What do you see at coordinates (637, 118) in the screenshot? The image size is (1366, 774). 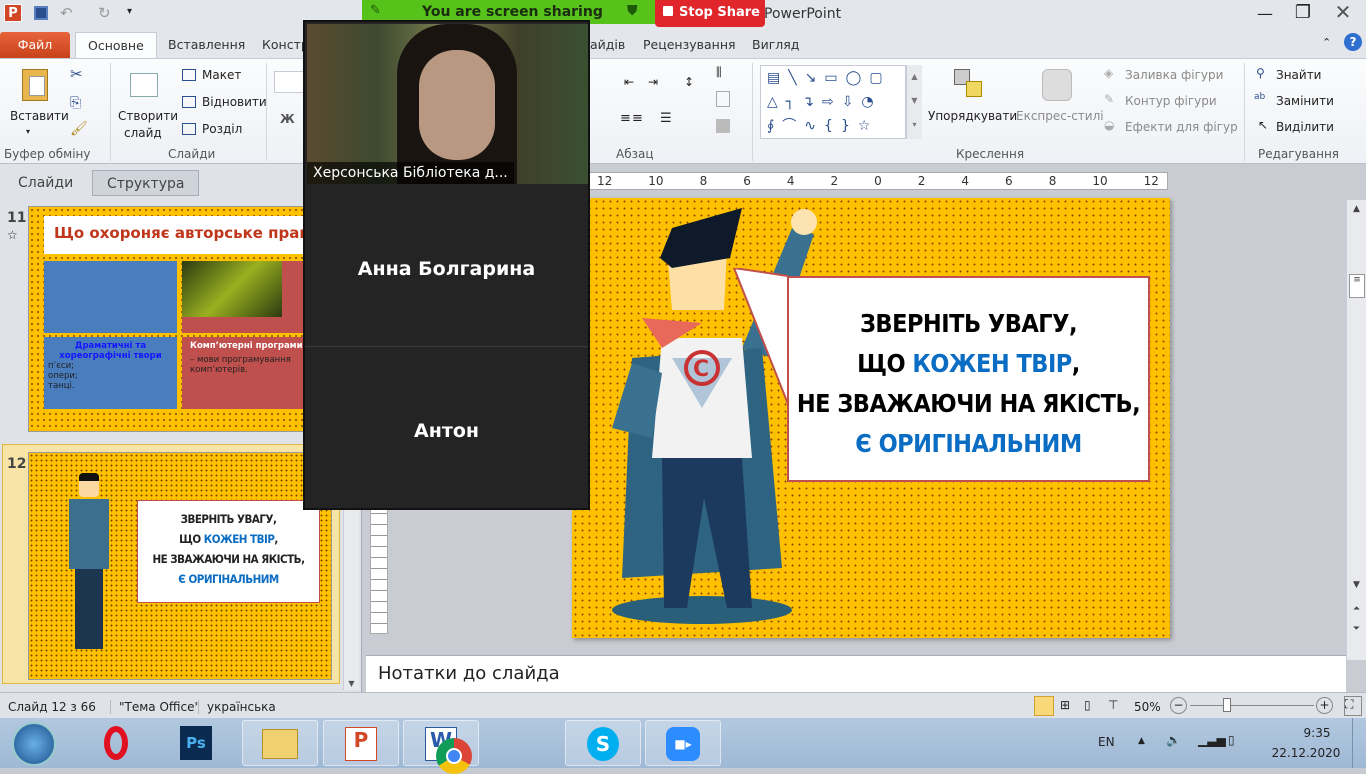 I see `justify-icon: ≡` at bounding box center [637, 118].